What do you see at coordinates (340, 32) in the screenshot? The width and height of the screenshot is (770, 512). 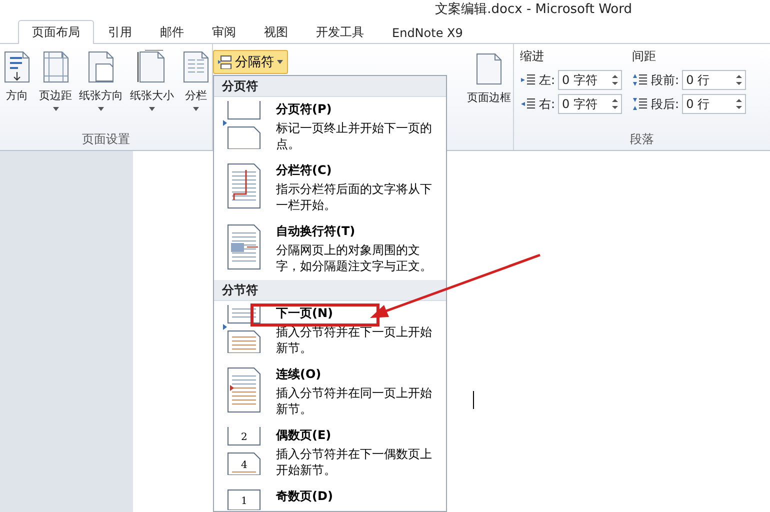 I see `ribbon-tab: 开发工具` at bounding box center [340, 32].